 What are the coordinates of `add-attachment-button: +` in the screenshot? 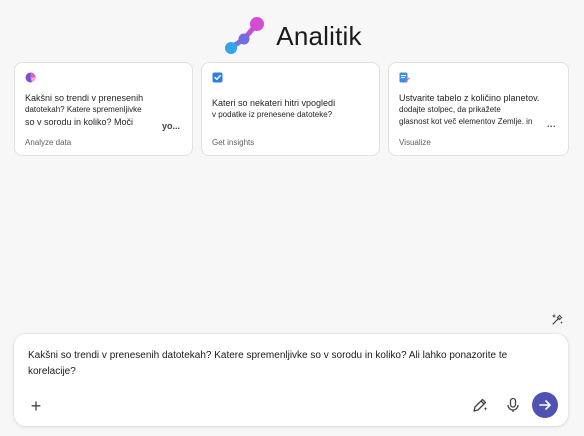 It's located at (36, 406).